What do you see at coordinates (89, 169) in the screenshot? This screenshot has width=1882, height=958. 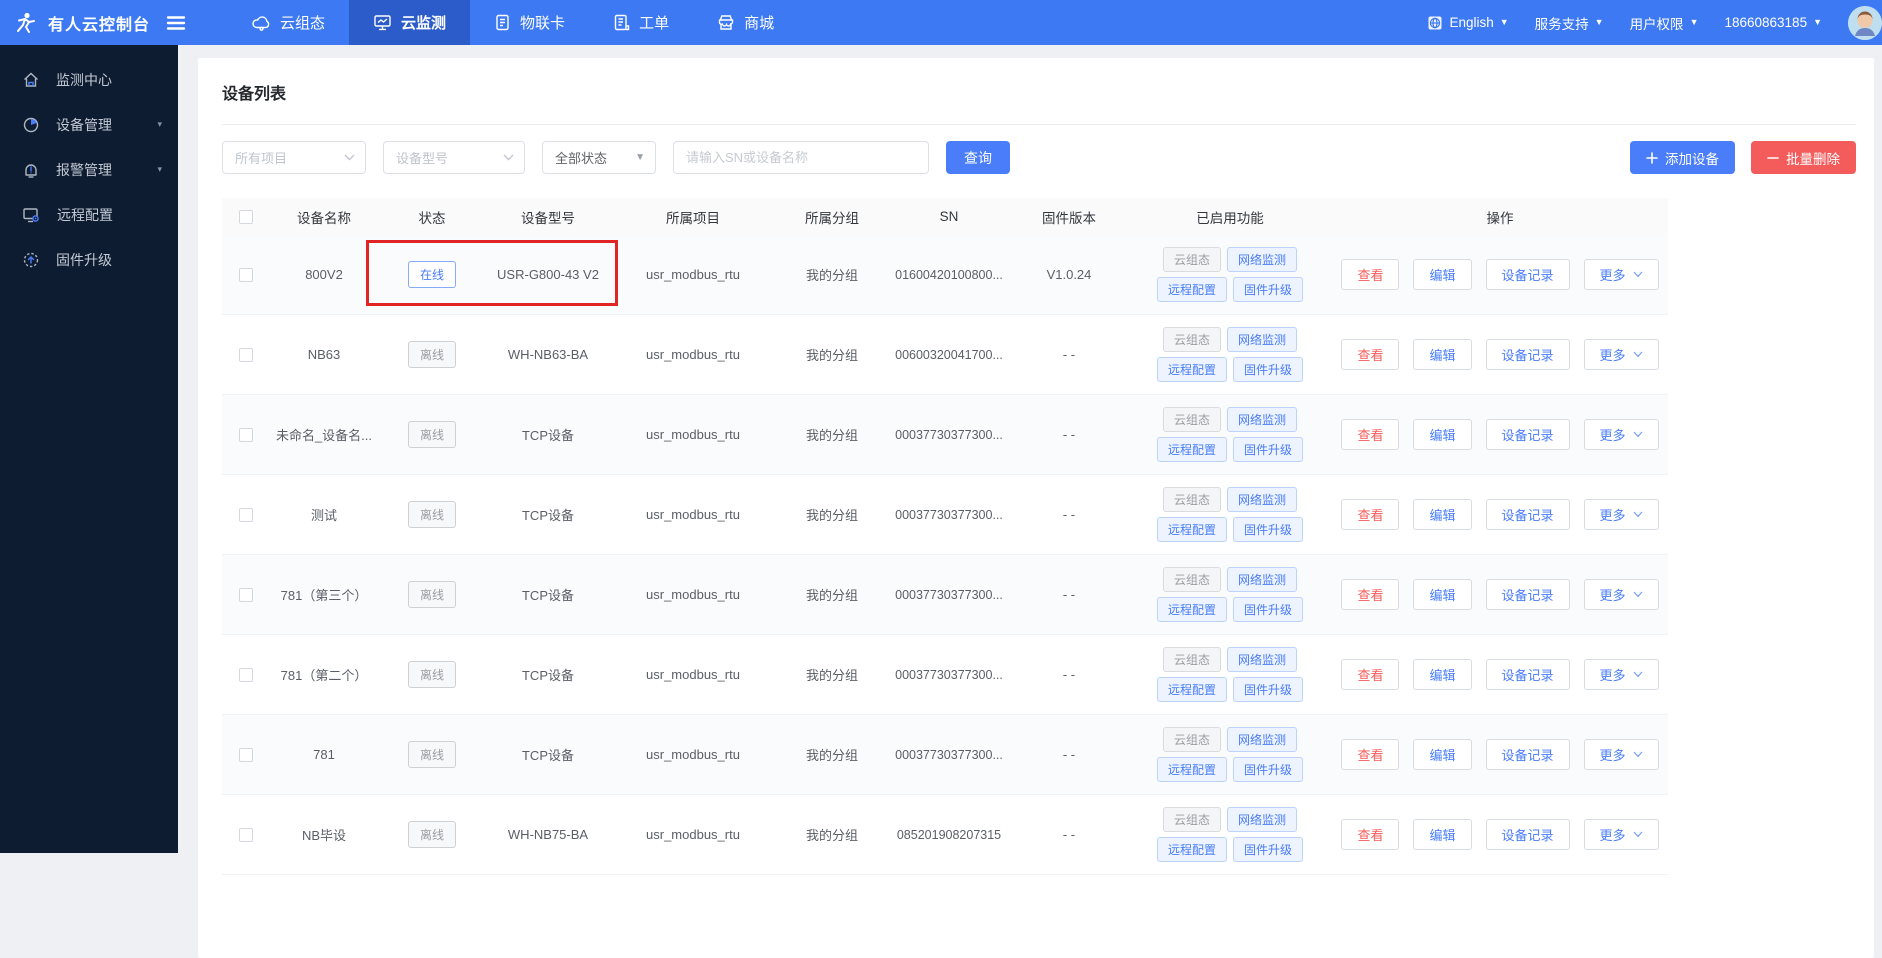 I see `sidebar-item-报警管理: 报警管理 ▾` at bounding box center [89, 169].